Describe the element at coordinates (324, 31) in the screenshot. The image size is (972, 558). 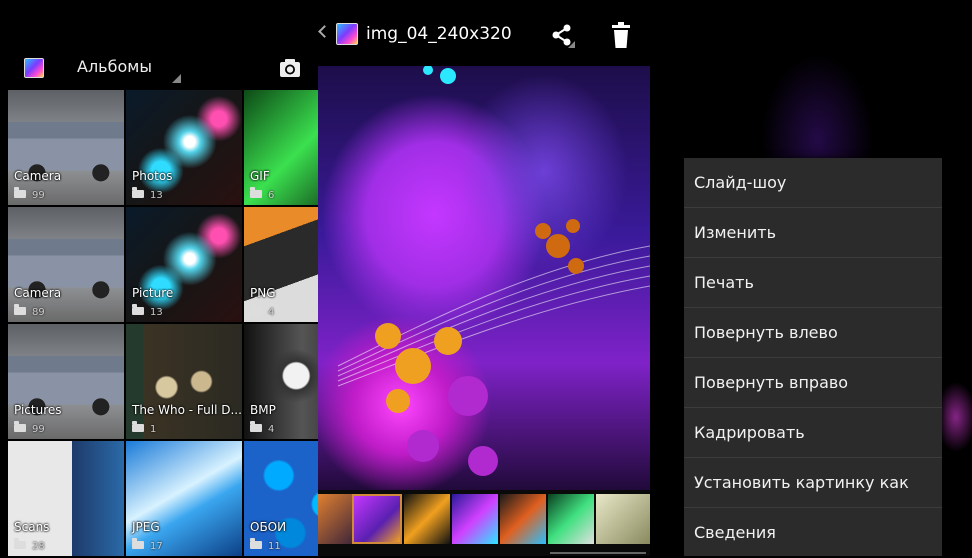
I see `back-chevron-icon` at that location.